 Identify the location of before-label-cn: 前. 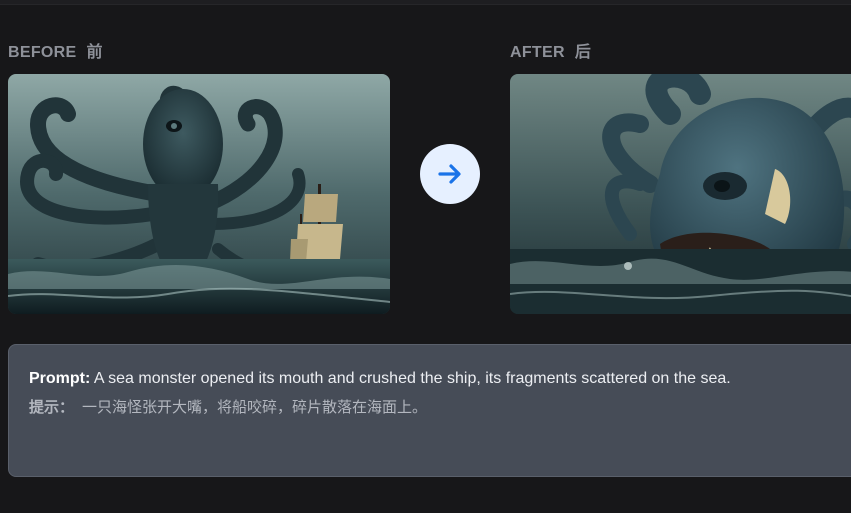
(94, 52).